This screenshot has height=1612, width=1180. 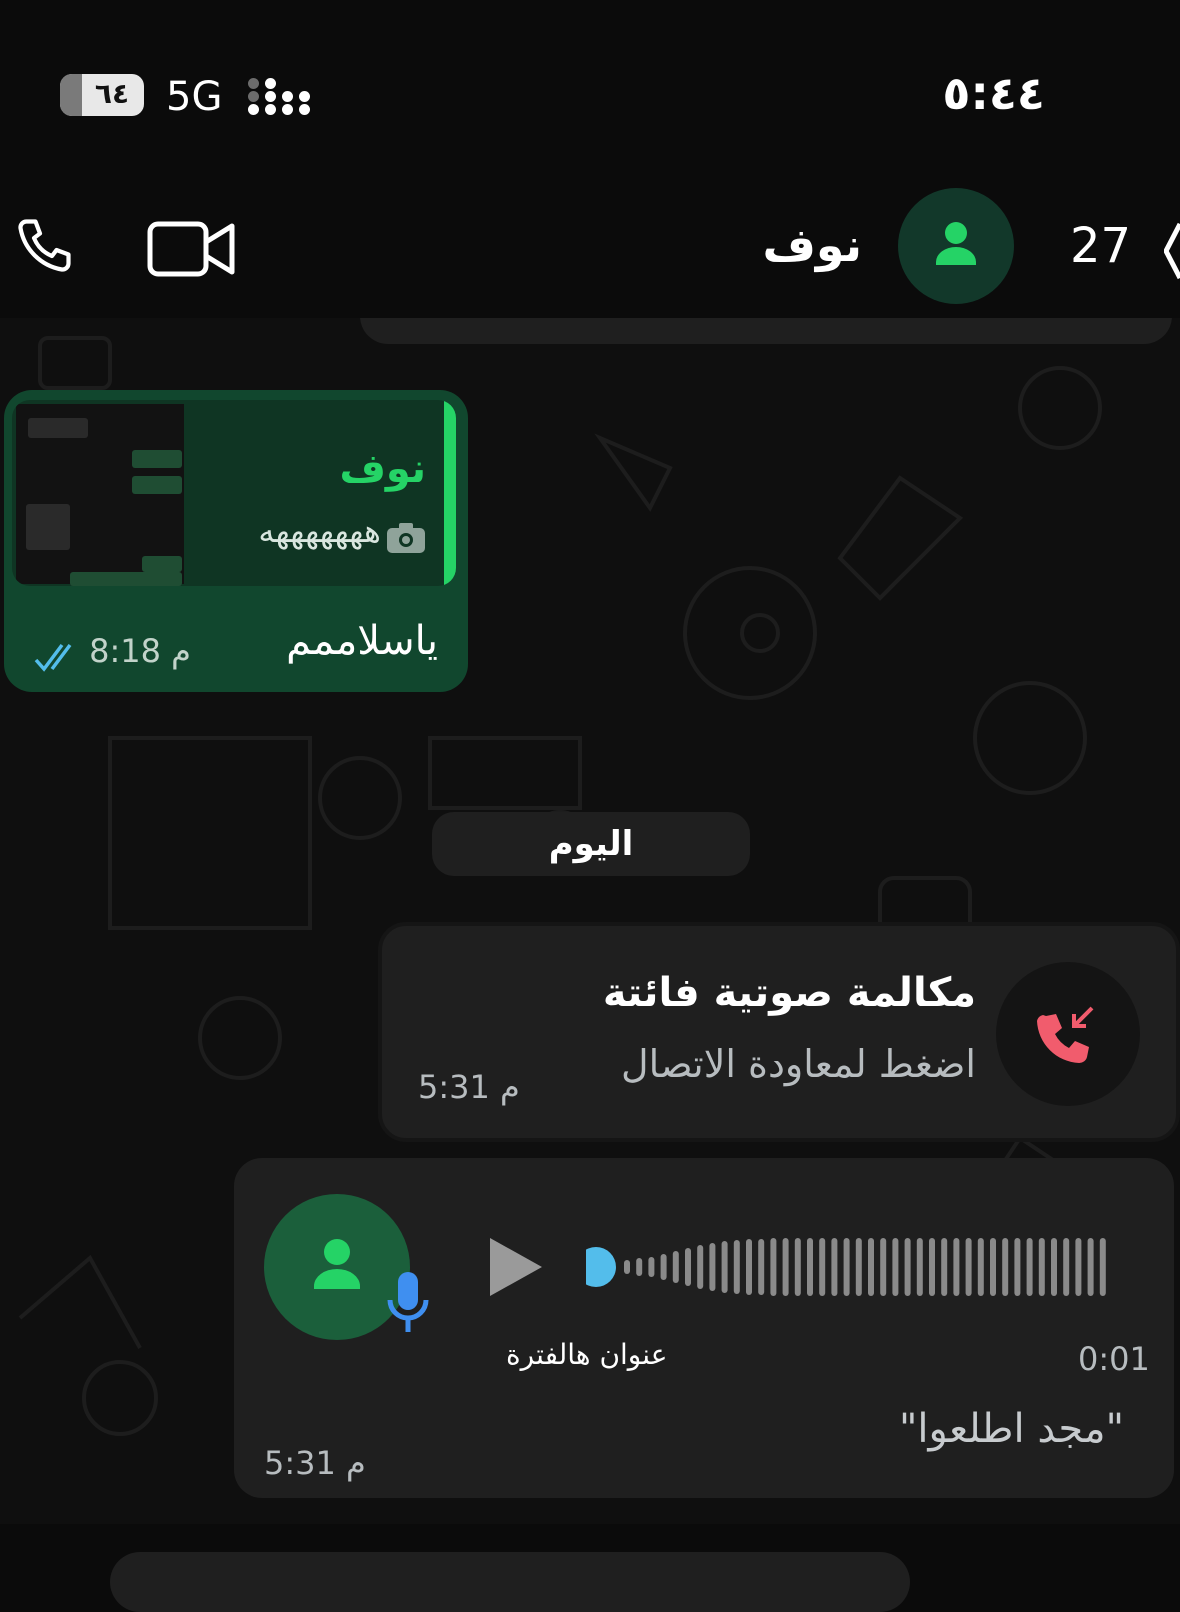 I want to click on voice-time: 5:31 م, so click(x=315, y=1463).